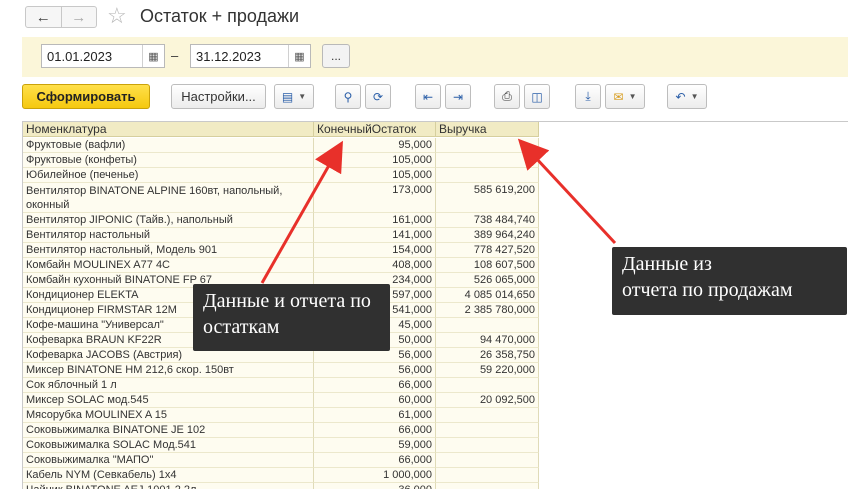 The image size is (848, 489). What do you see at coordinates (301, 212) in the screenshot?
I see `arrow-to-stock-column` at bounding box center [301, 212].